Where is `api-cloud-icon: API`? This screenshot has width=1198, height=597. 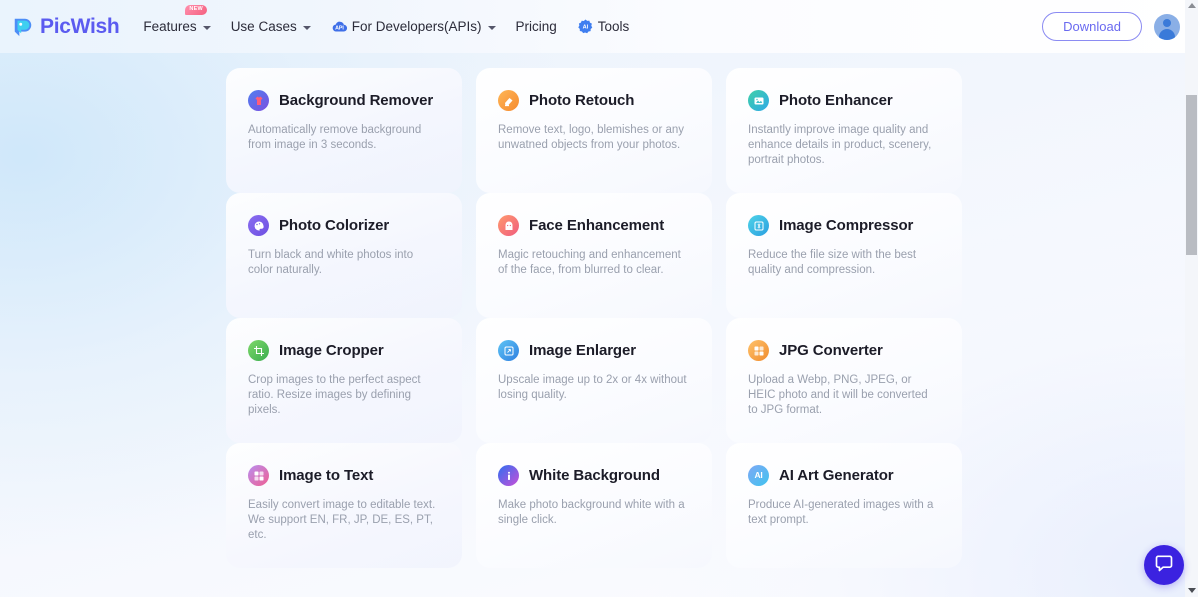 api-cloud-icon: API is located at coordinates (339, 26).